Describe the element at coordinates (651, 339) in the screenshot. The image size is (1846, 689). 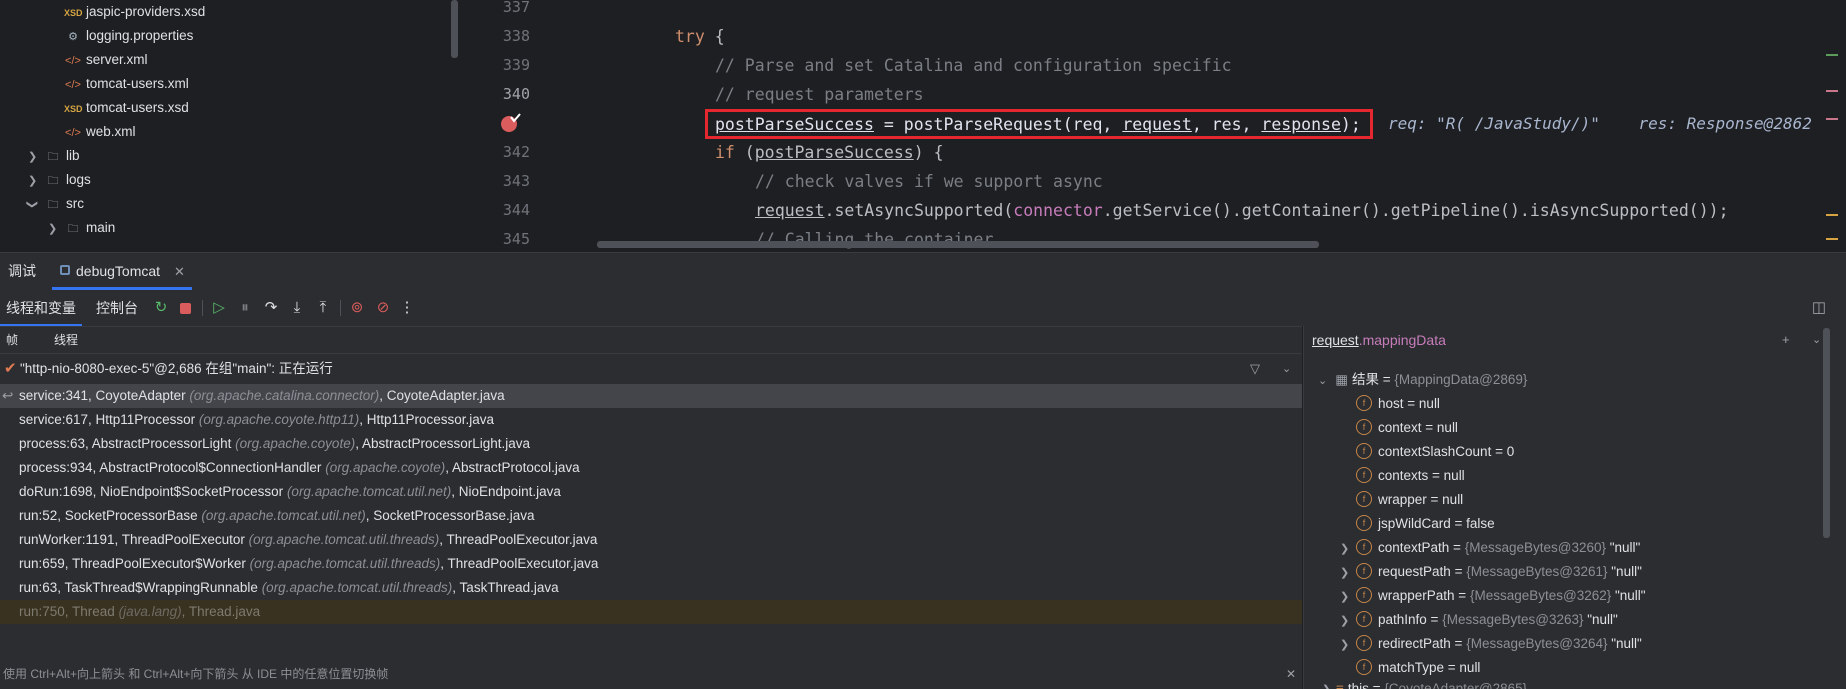
I see `frames-threads-tabs: 帧 线程` at that location.